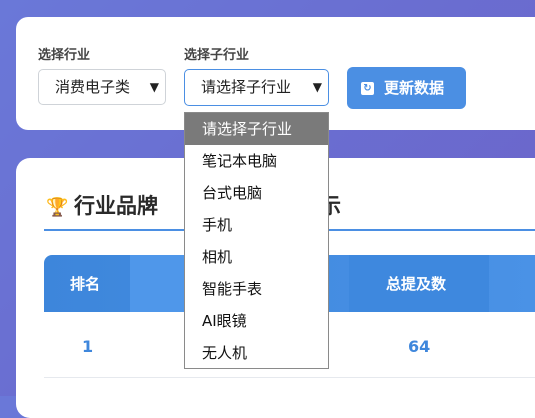 This screenshot has height=418, width=535. I want to click on trophy-icon: 🏆, so click(57, 207).